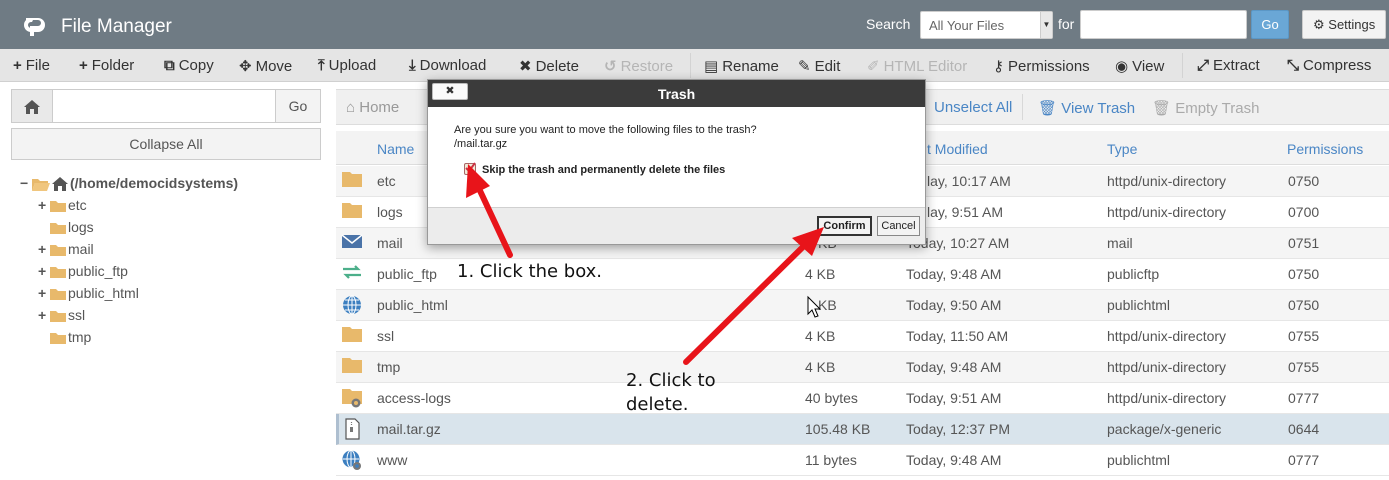  Describe the element at coordinates (827, 66) in the screenshot. I see `edit-label: Edit` at that location.